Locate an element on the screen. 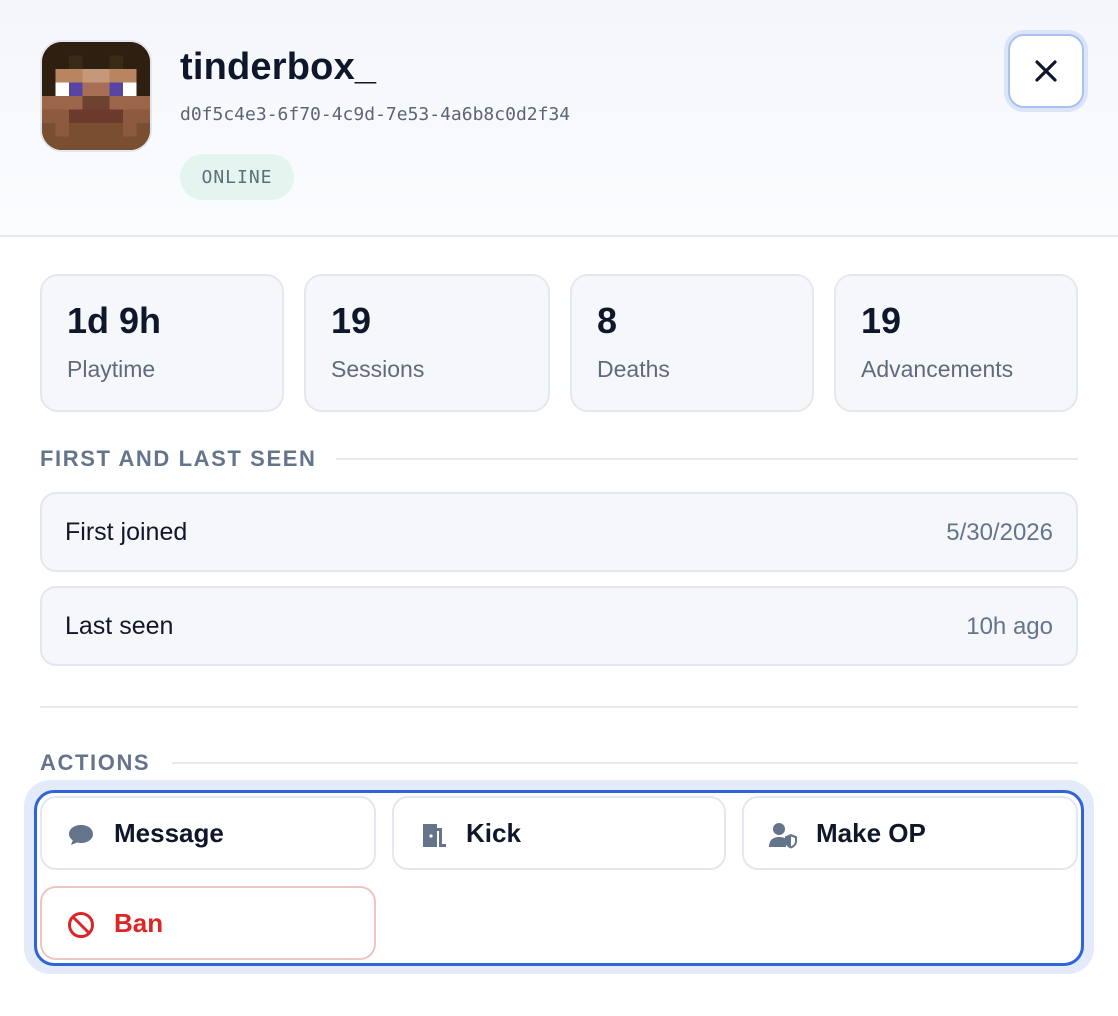  message-button: Message is located at coordinates (208, 833).